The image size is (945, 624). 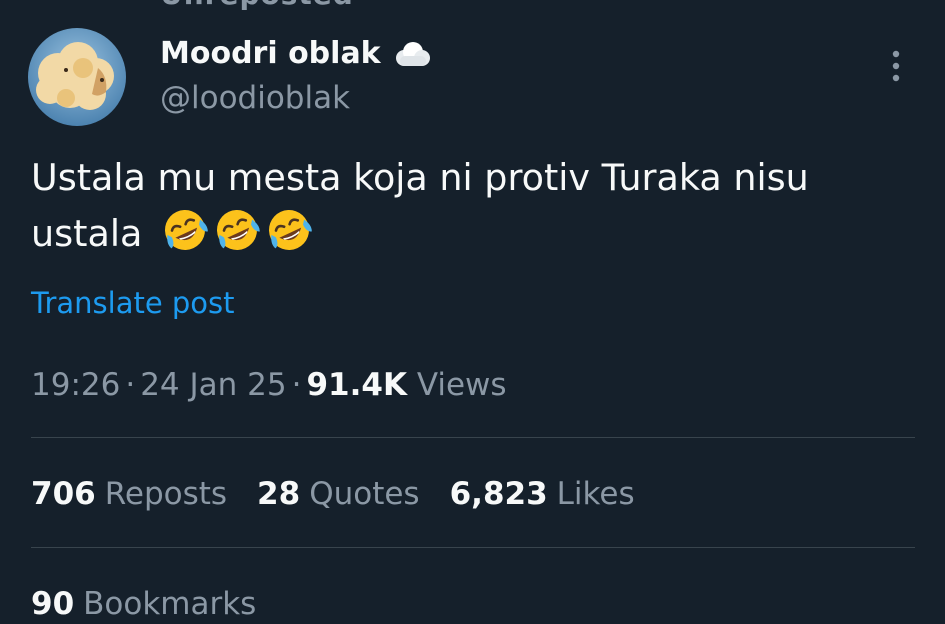 I want to click on translate-post-link: Translate post, so click(x=133, y=303).